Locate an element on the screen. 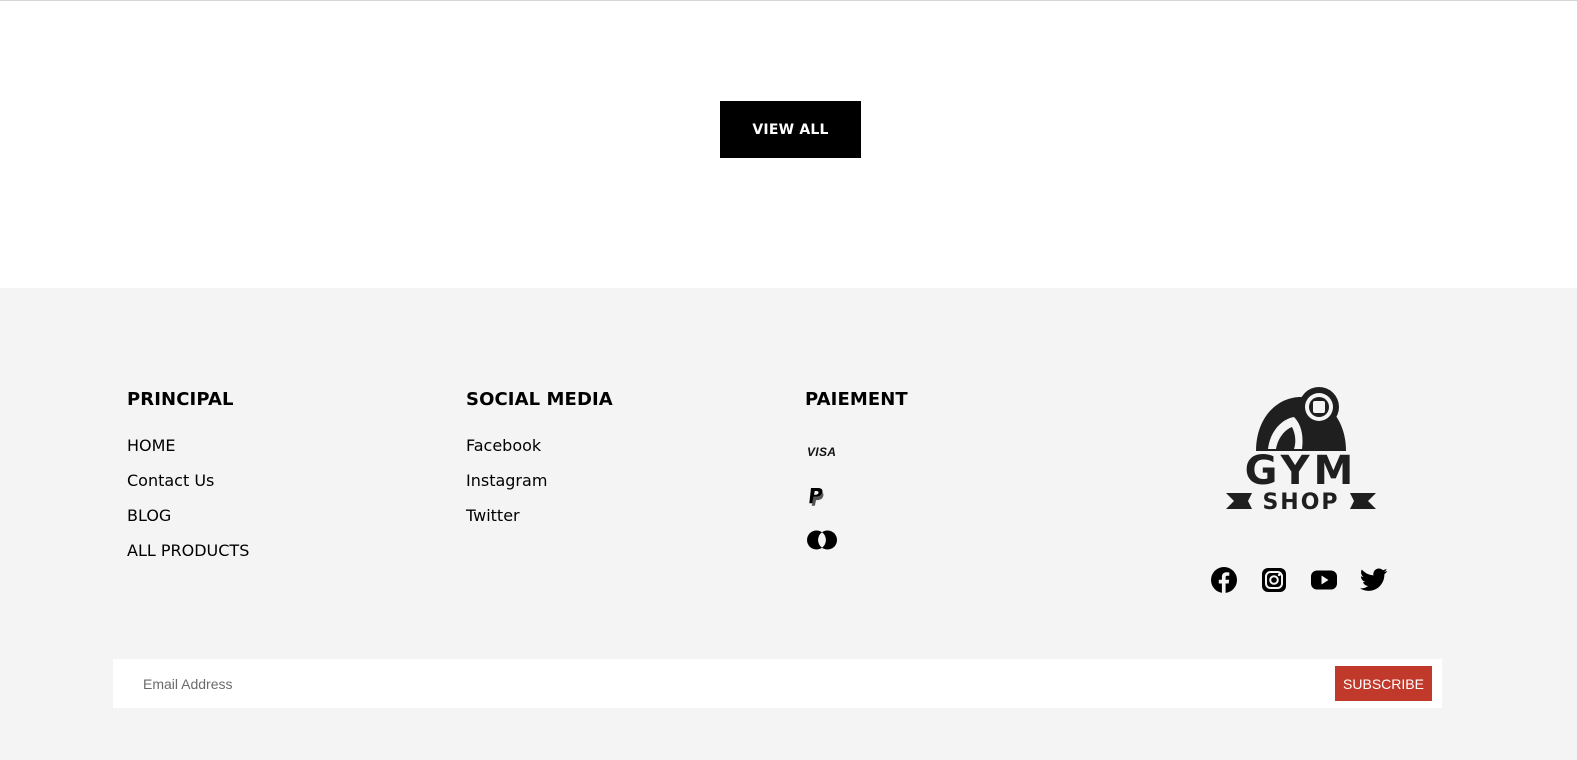  email-input is located at coordinates (724, 683).